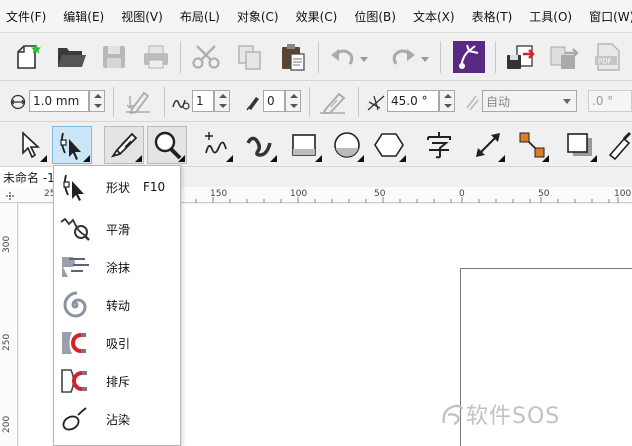 This screenshot has height=446, width=632. Describe the element at coordinates (403, 57) in the screenshot. I see `redo-button` at that location.